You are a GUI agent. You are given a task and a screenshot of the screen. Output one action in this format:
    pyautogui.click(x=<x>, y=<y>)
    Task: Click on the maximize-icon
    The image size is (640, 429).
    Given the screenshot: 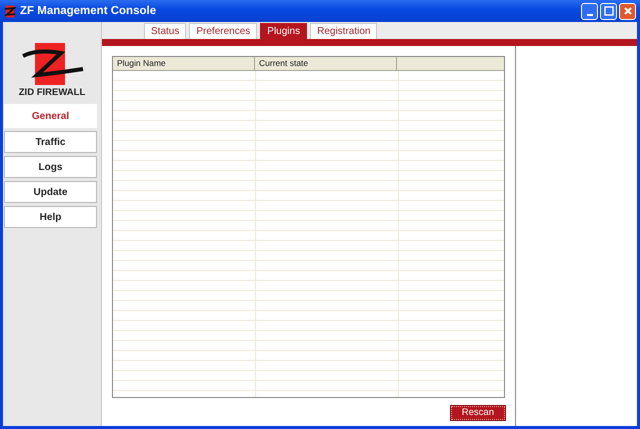 What is the action you would take?
    pyautogui.click(x=609, y=11)
    